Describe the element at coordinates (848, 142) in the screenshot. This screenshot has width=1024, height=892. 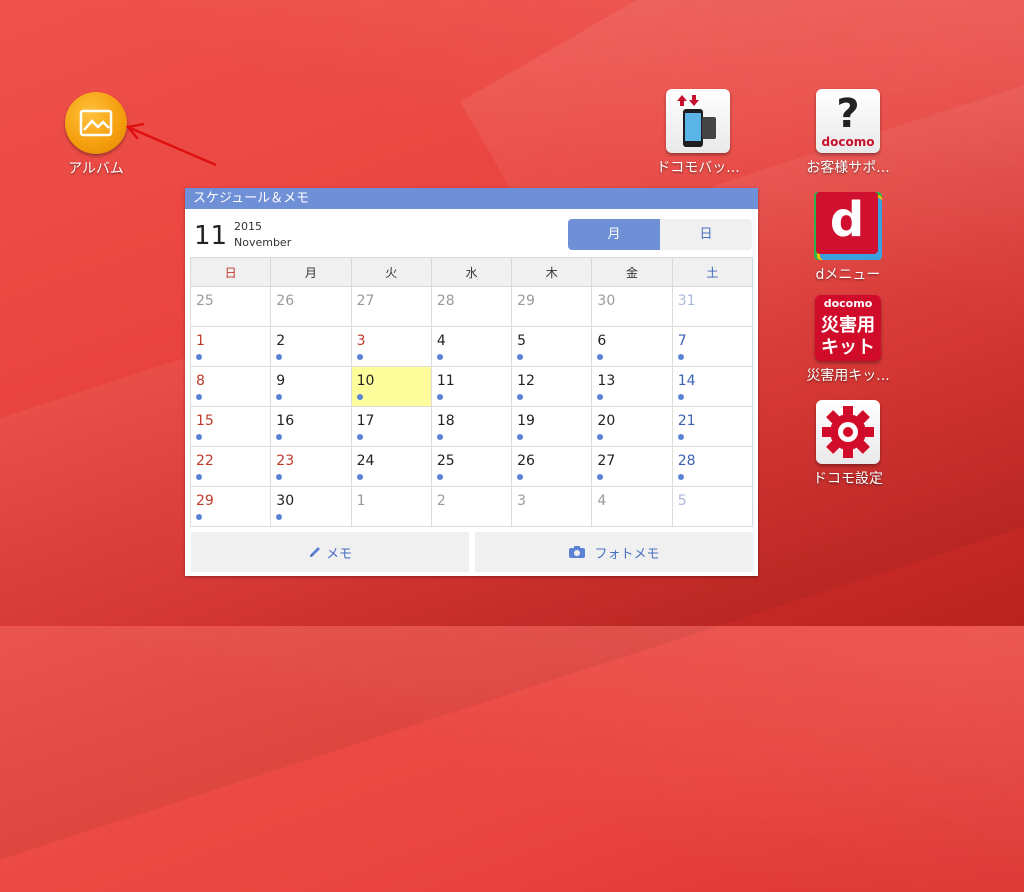
I see `docomo-logo: docomo` at that location.